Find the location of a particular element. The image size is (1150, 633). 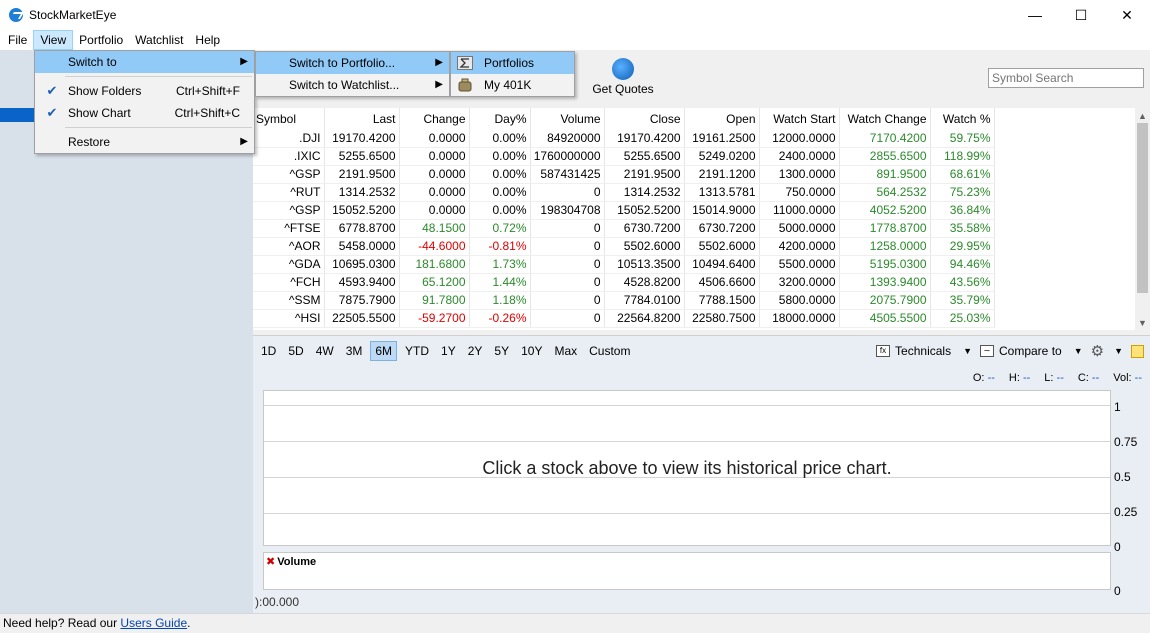

cell-symbol: .DJI is located at coordinates (289, 138).